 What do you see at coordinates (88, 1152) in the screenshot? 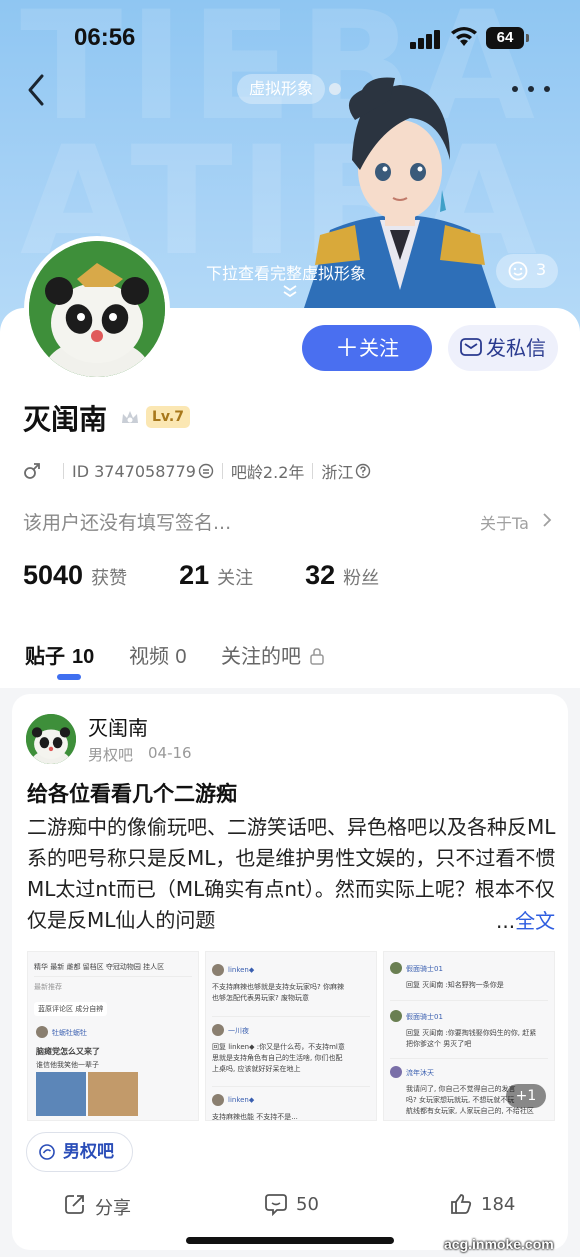
I see `forum-tag-label: 男权吧` at bounding box center [88, 1152].